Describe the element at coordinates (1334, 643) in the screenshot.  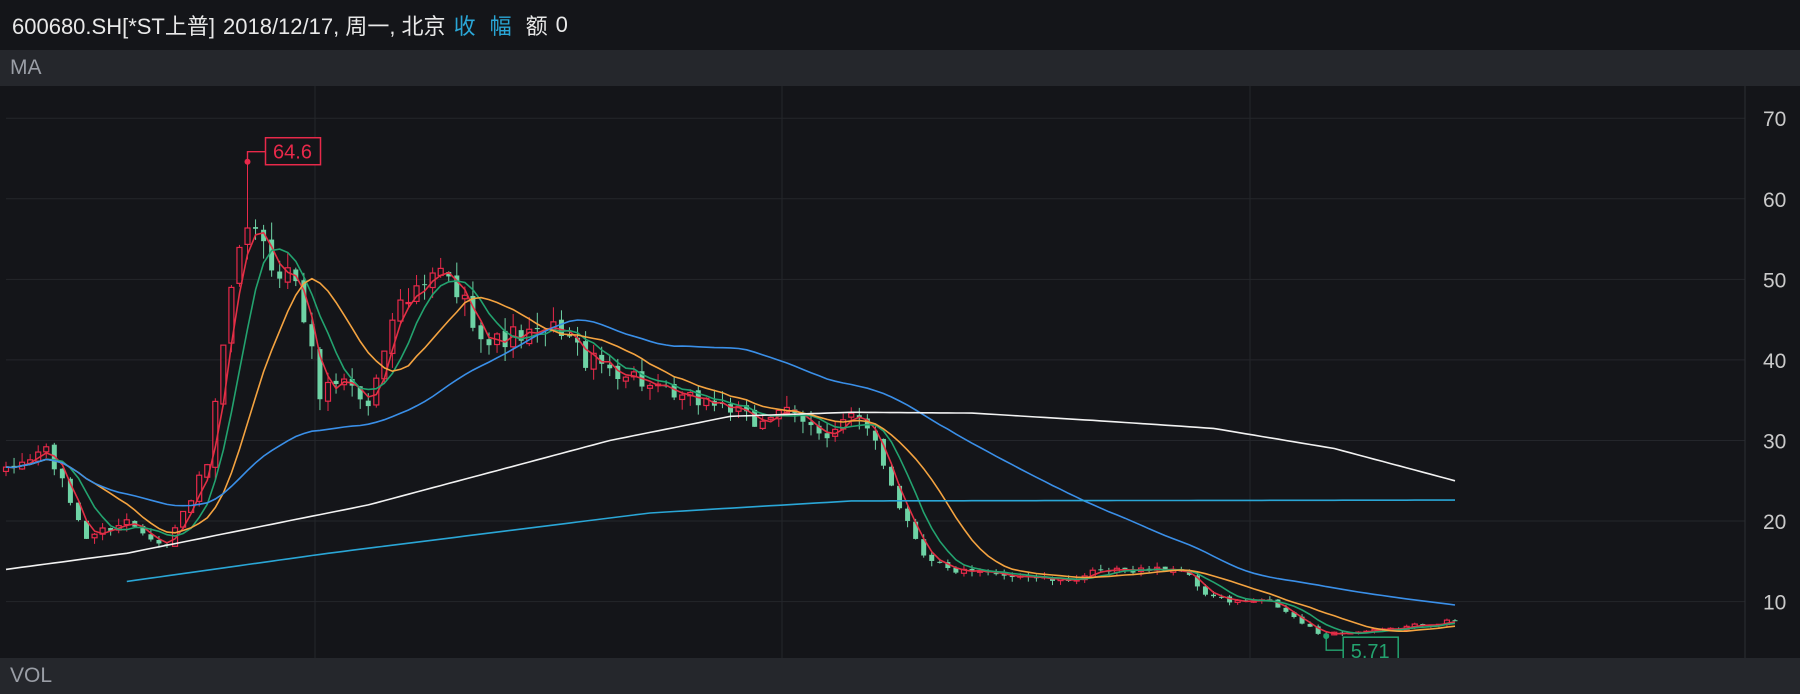
I see `min-leader` at that location.